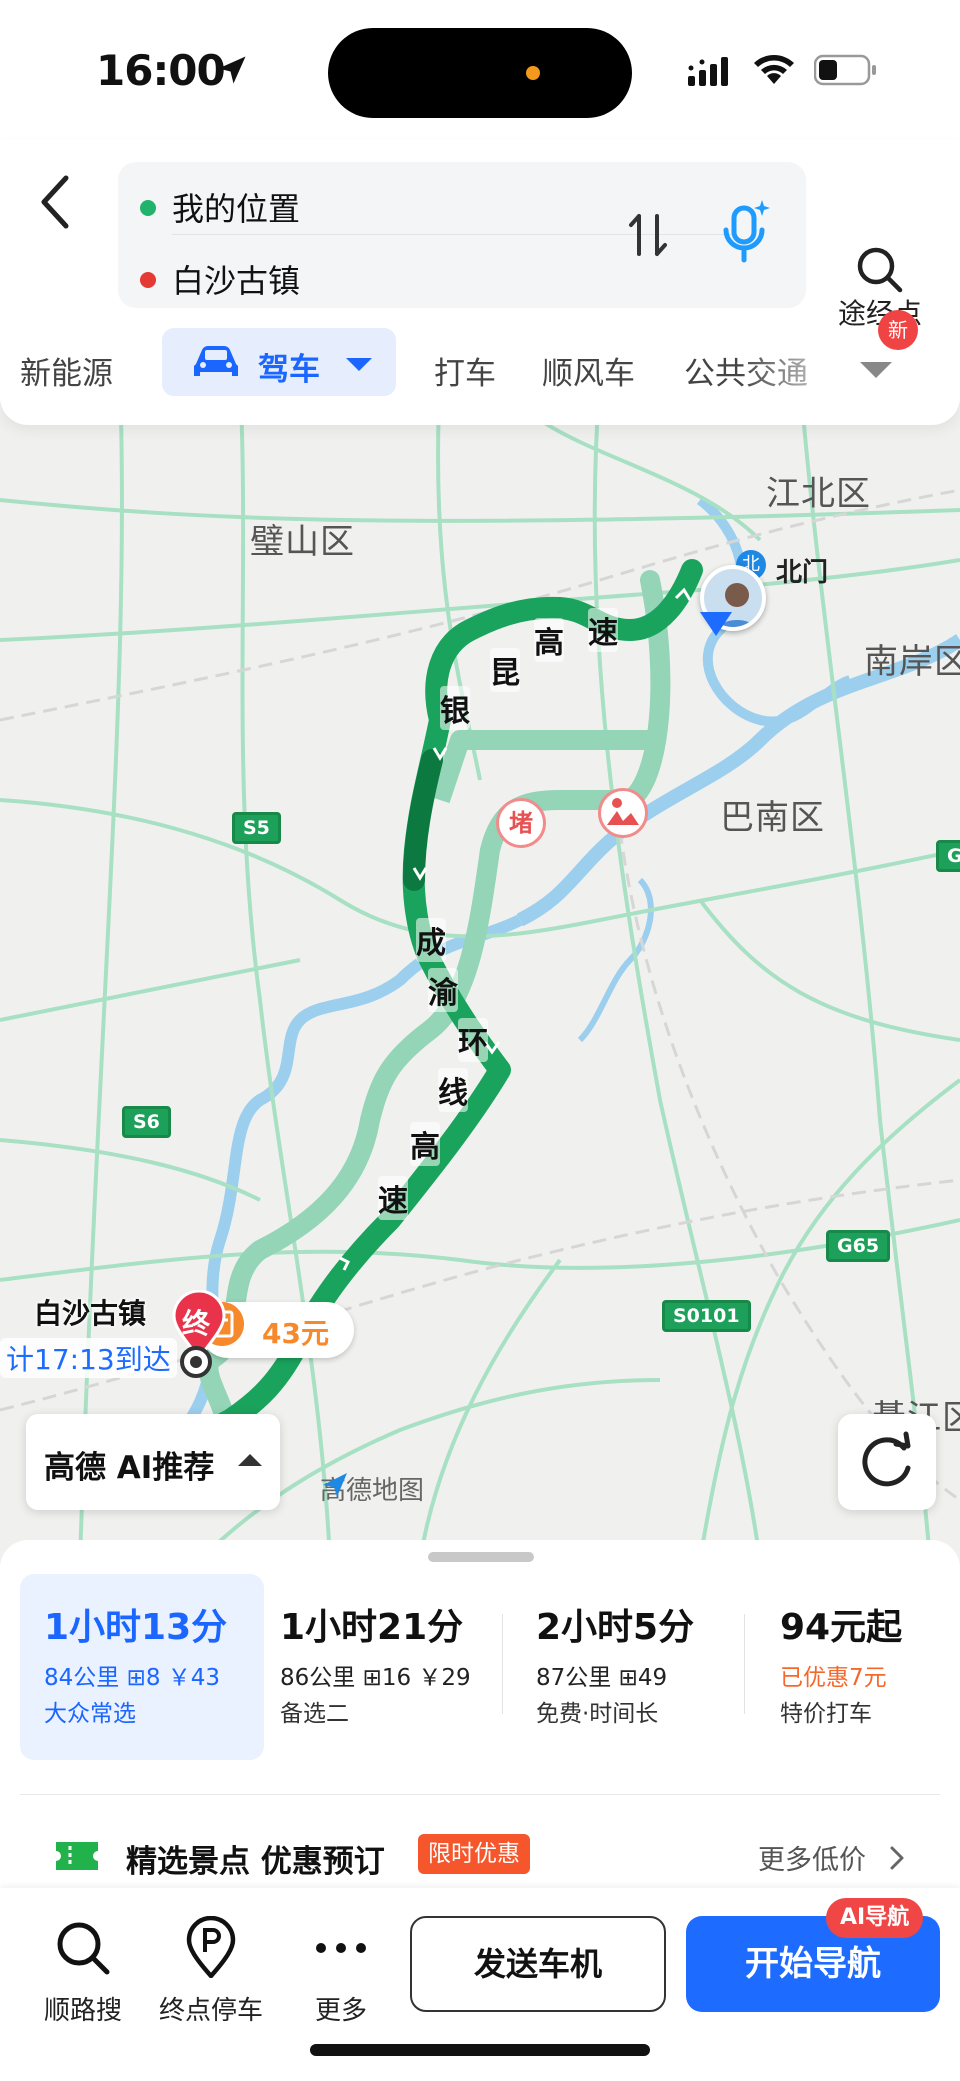 The width and height of the screenshot is (960, 2081). What do you see at coordinates (77, 1856) in the screenshot?
I see `ticket-icon` at bounding box center [77, 1856].